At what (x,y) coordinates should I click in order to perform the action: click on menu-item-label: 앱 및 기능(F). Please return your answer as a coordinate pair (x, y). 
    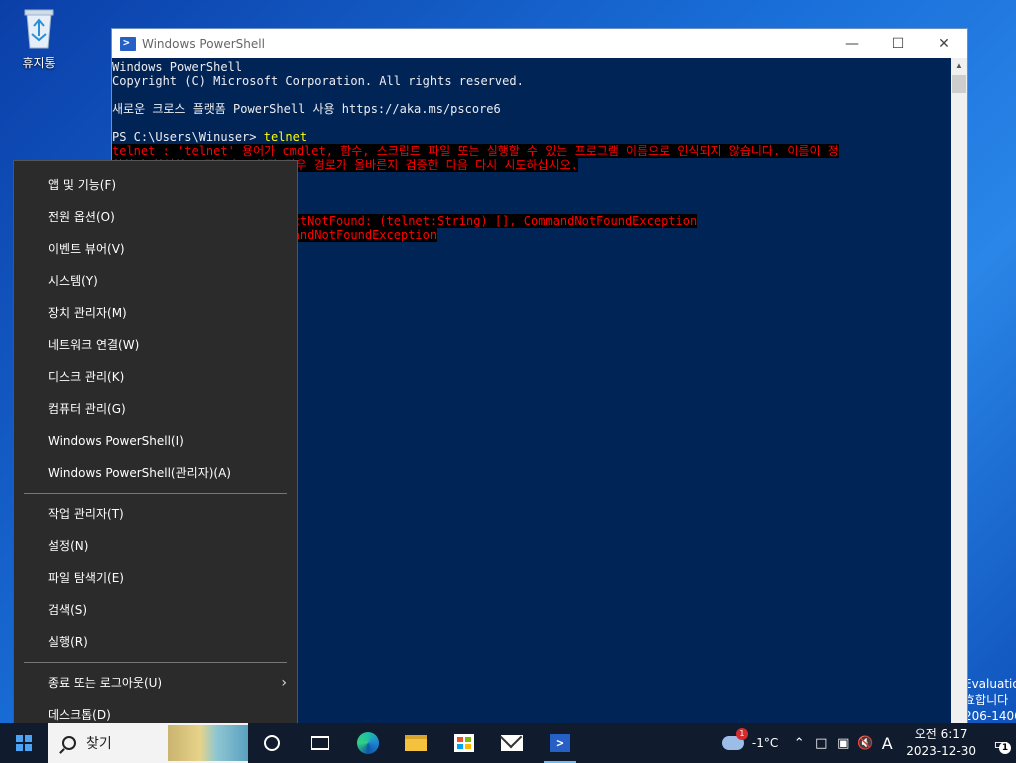
    Looking at the image, I should click on (82, 185).